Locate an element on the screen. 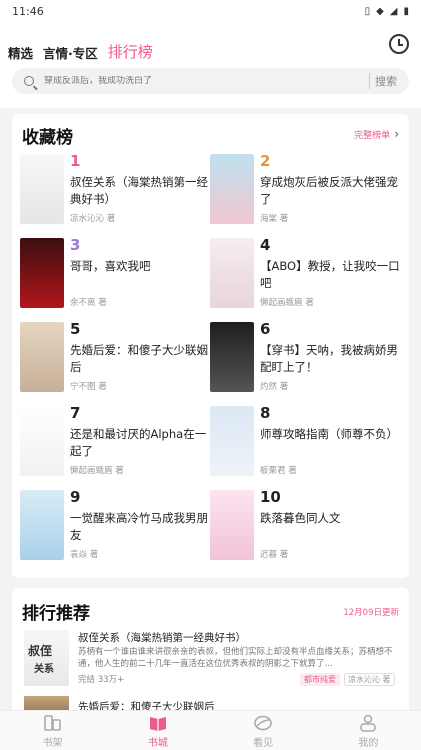 The width and height of the screenshot is (421, 750). top-area: 精选 言情·专区 排行榜 搜索 is located at coordinates (210, 65).